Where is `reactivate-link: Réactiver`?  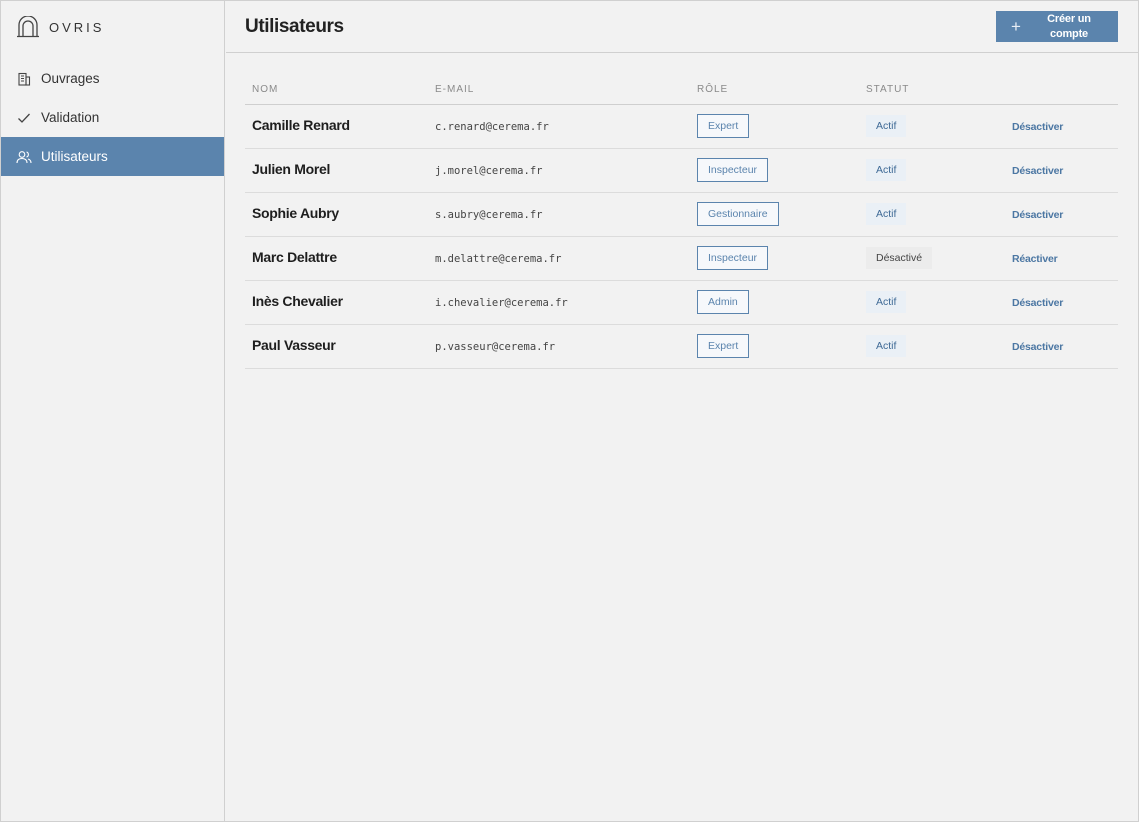 reactivate-link: Réactiver is located at coordinates (1035, 259).